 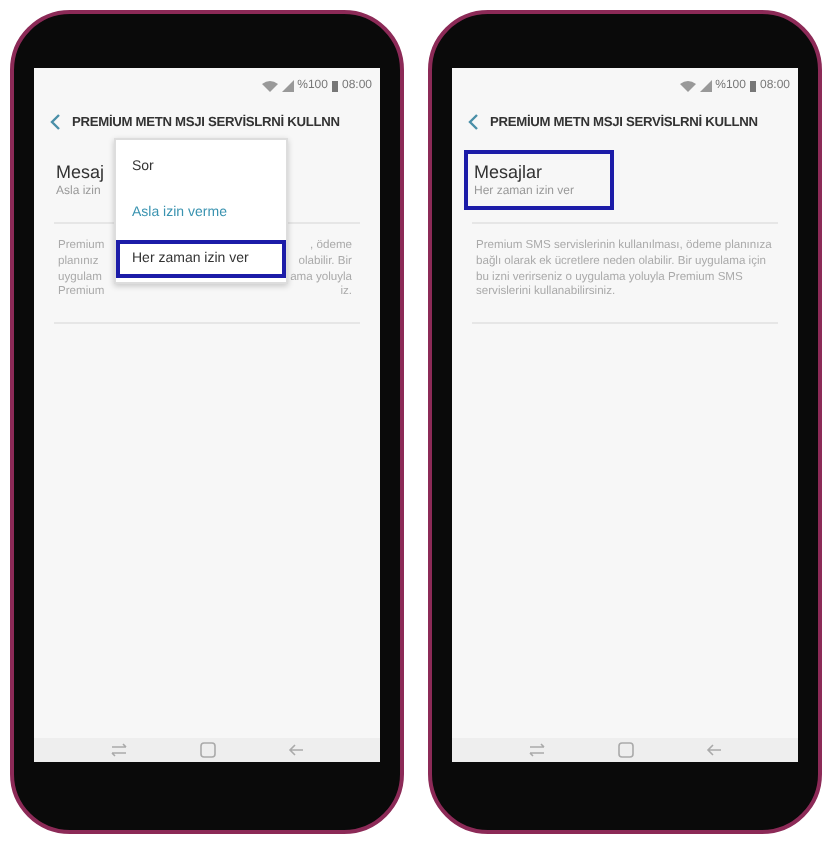 What do you see at coordinates (80, 172) in the screenshot?
I see `setting-title: Mesaj` at bounding box center [80, 172].